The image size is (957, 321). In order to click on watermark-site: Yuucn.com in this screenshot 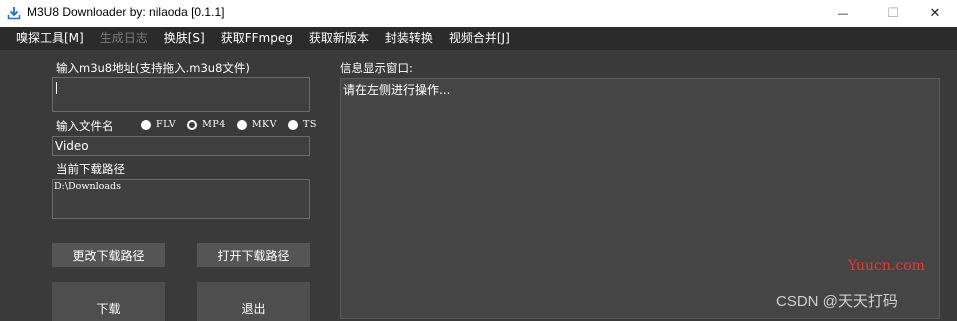, I will do `click(886, 266)`.